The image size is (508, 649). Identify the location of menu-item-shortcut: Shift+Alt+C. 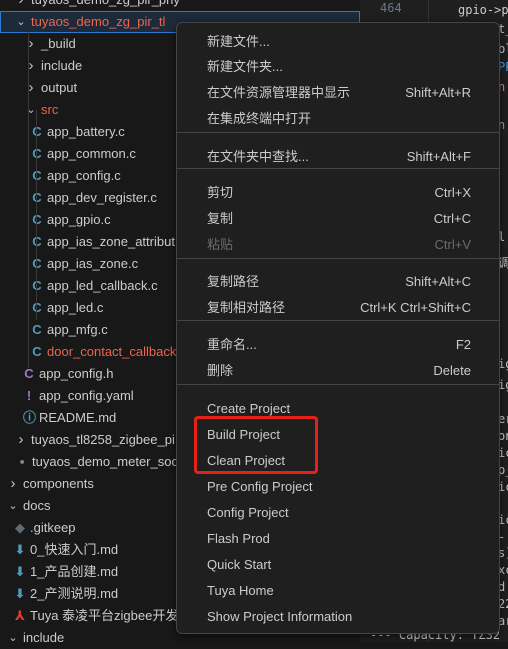
(438, 281).